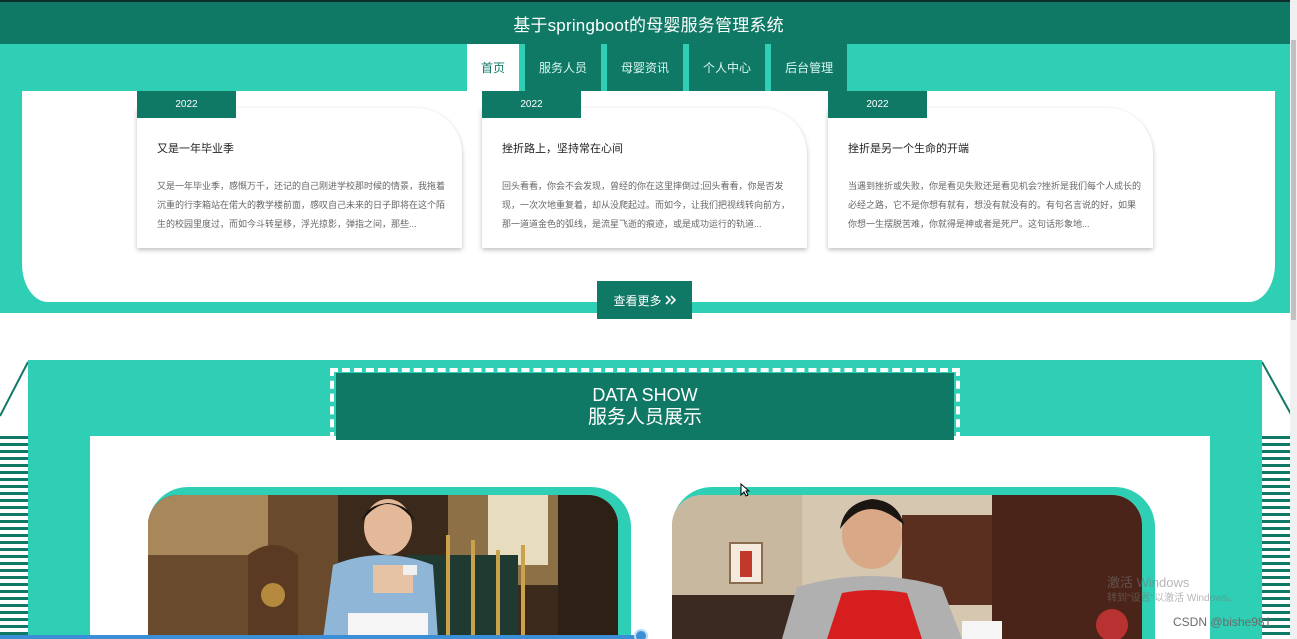  I want to click on section-title-en: DATA SHOW, so click(645, 394).